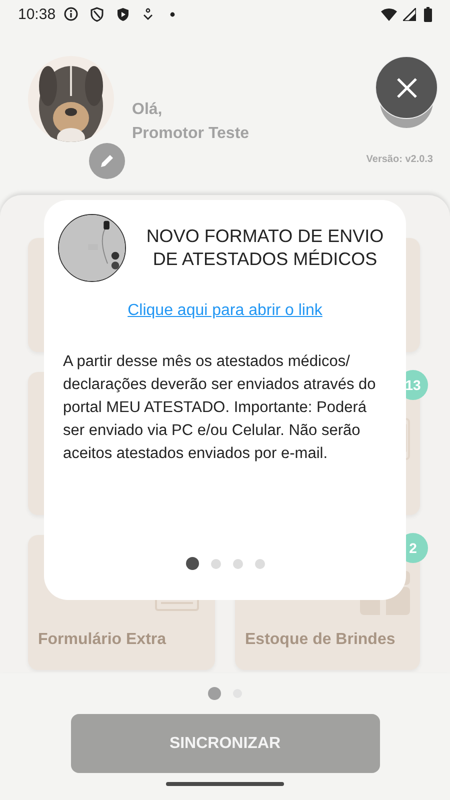 The height and width of the screenshot is (800, 450). I want to click on edit-avatar-button, so click(107, 161).